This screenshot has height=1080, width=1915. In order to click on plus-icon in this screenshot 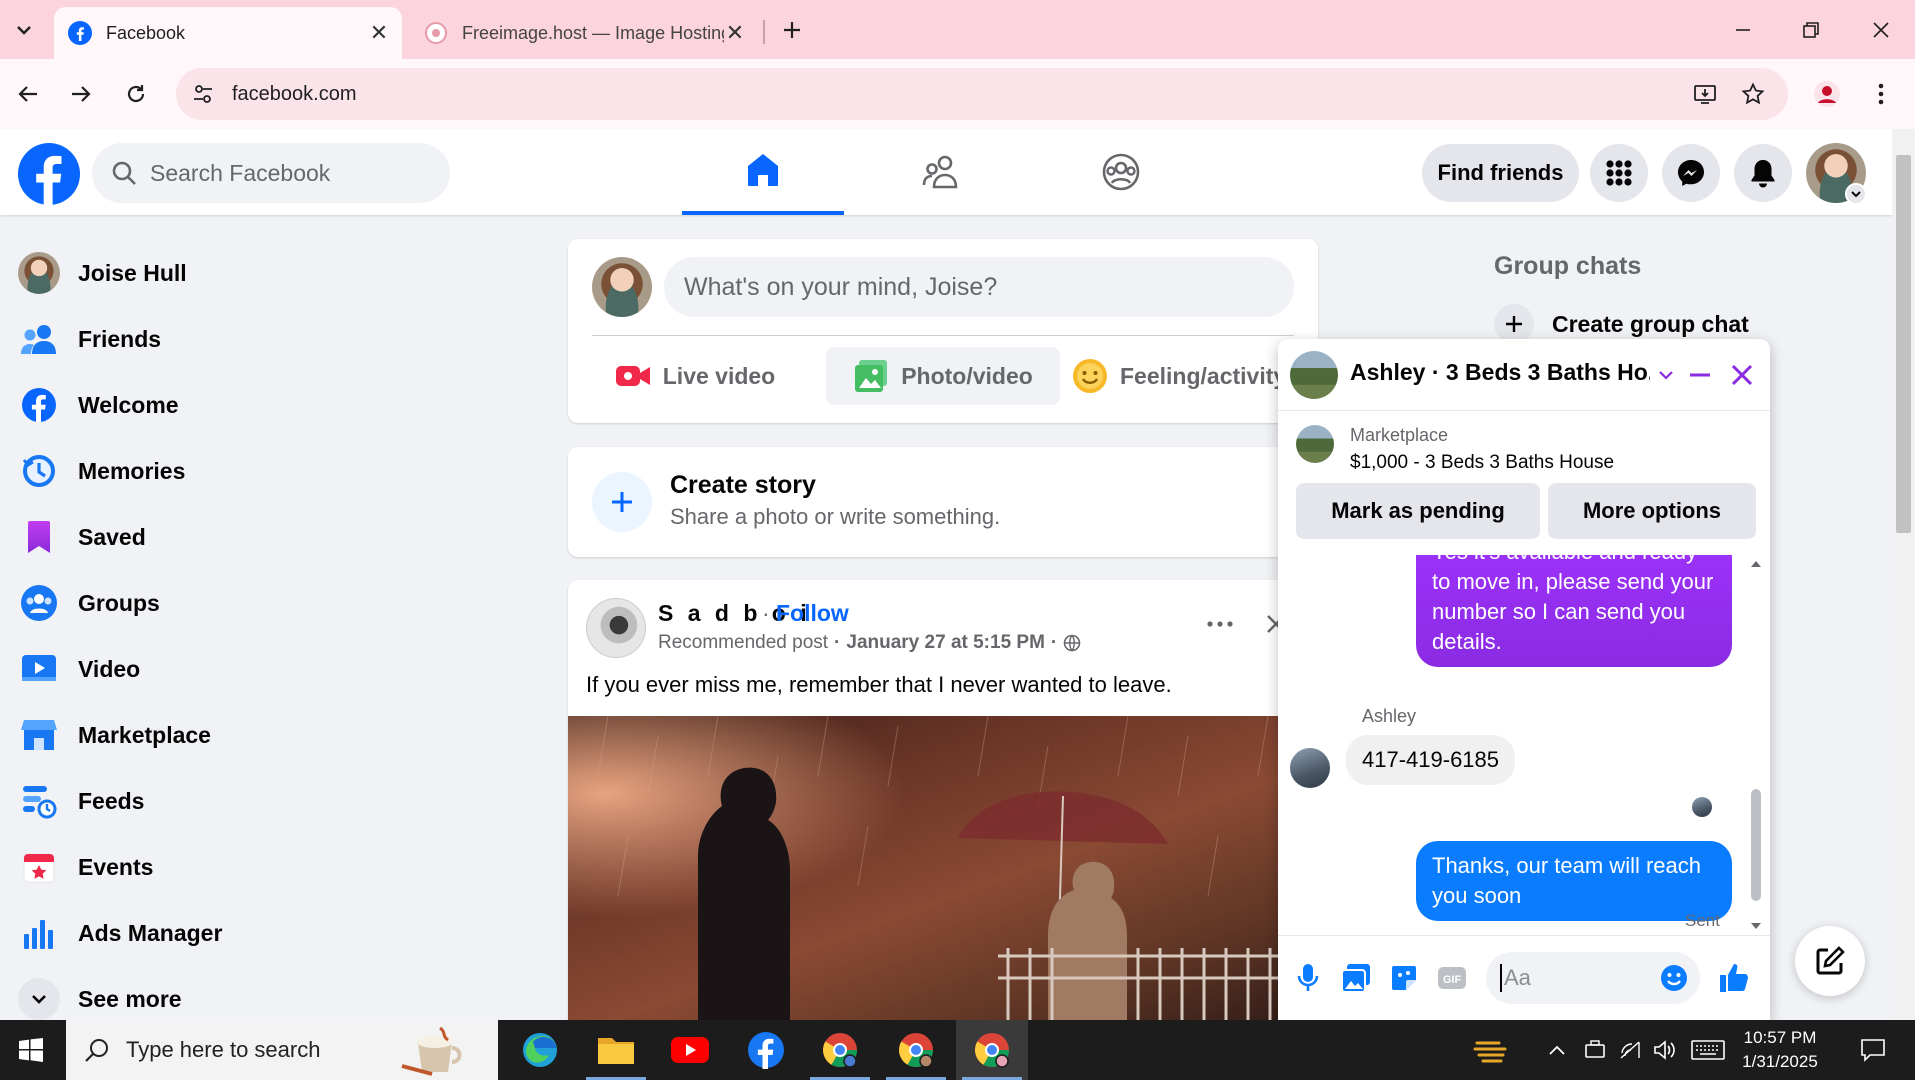, I will do `click(792, 30)`.